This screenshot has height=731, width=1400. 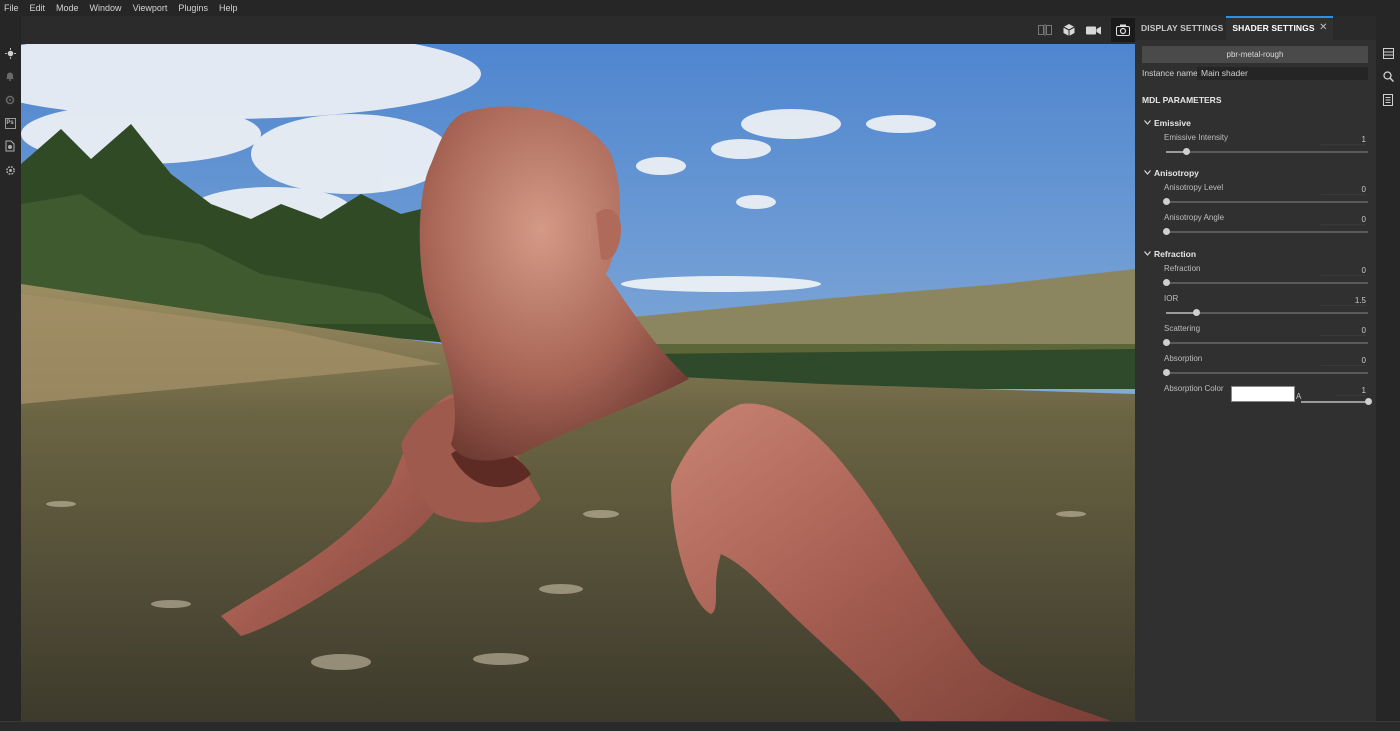 What do you see at coordinates (1282, 73) in the screenshot?
I see `instance-name-field: Main shader` at bounding box center [1282, 73].